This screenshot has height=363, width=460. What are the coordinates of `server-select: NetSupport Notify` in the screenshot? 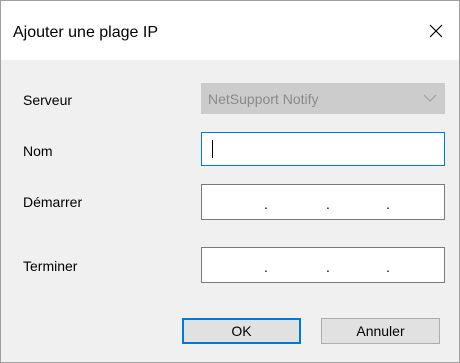 It's located at (323, 98).